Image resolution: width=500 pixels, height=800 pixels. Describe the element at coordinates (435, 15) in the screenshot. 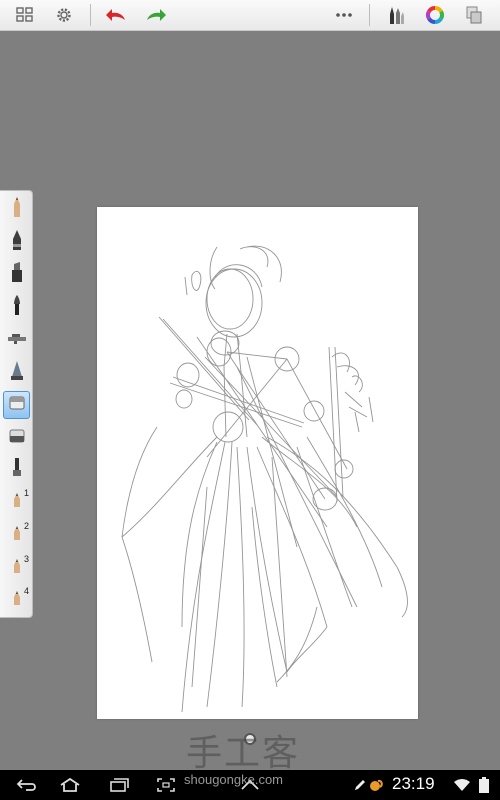

I see `color-wheel-icon` at that location.